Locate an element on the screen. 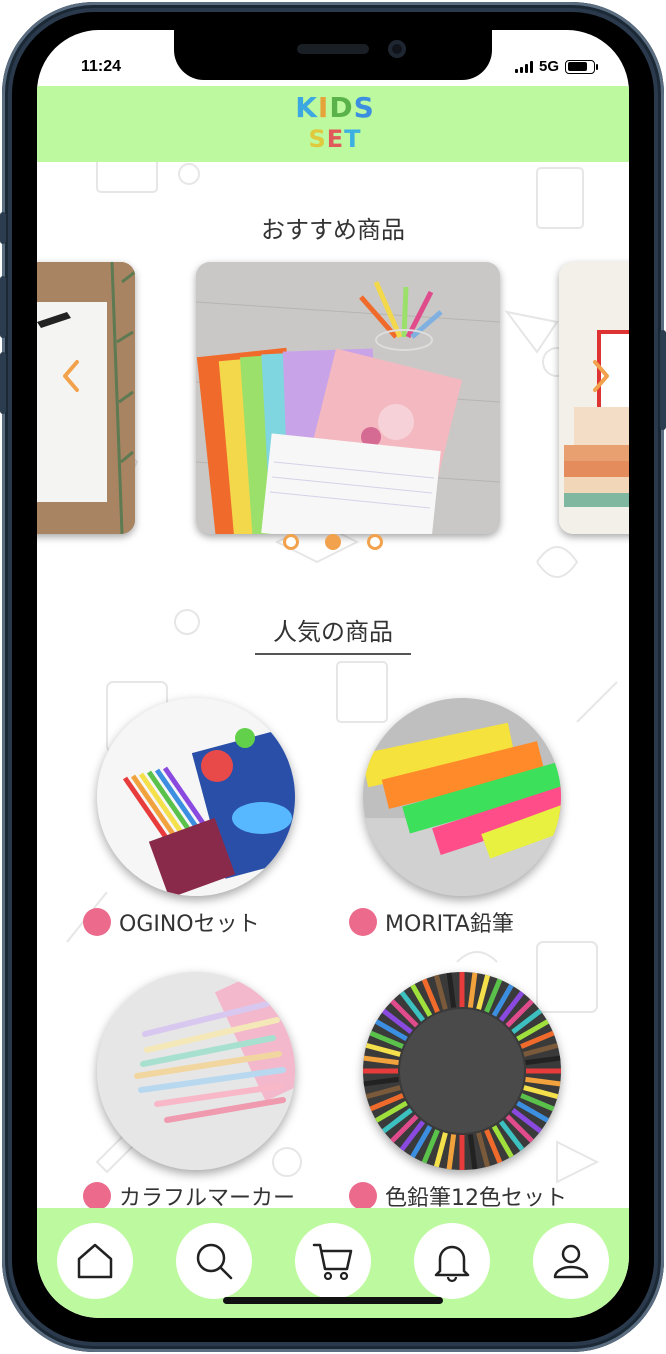  front-camera is located at coordinates (397, 49).